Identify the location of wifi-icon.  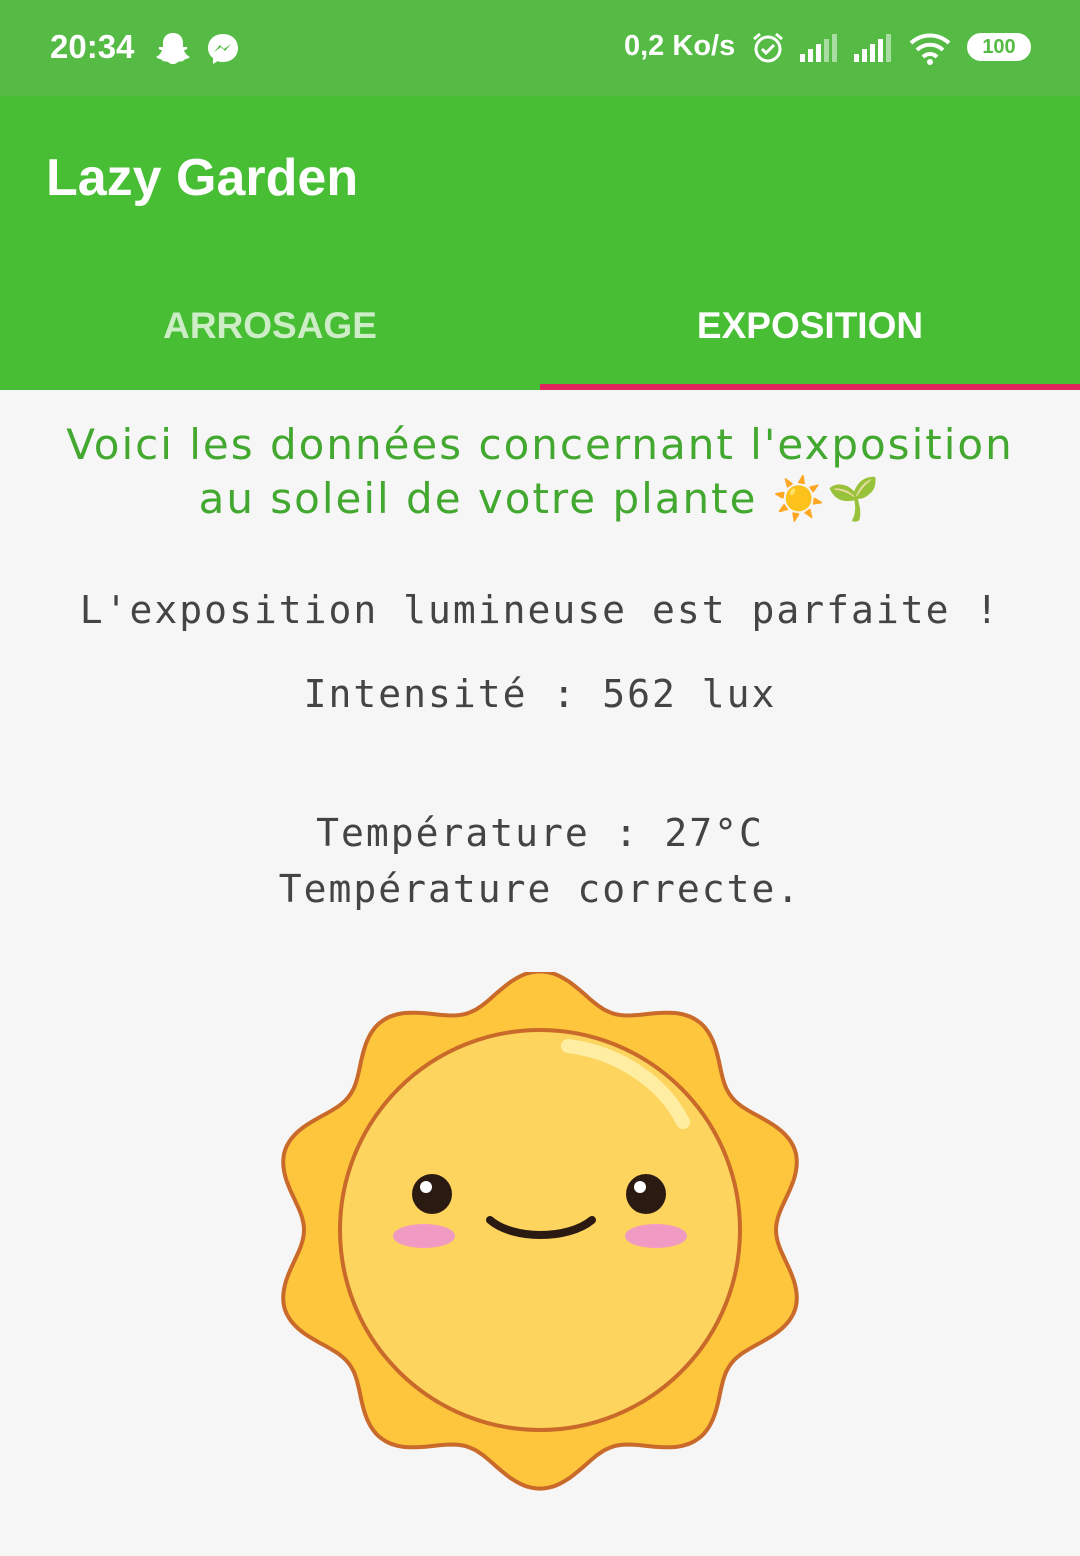
(930, 49).